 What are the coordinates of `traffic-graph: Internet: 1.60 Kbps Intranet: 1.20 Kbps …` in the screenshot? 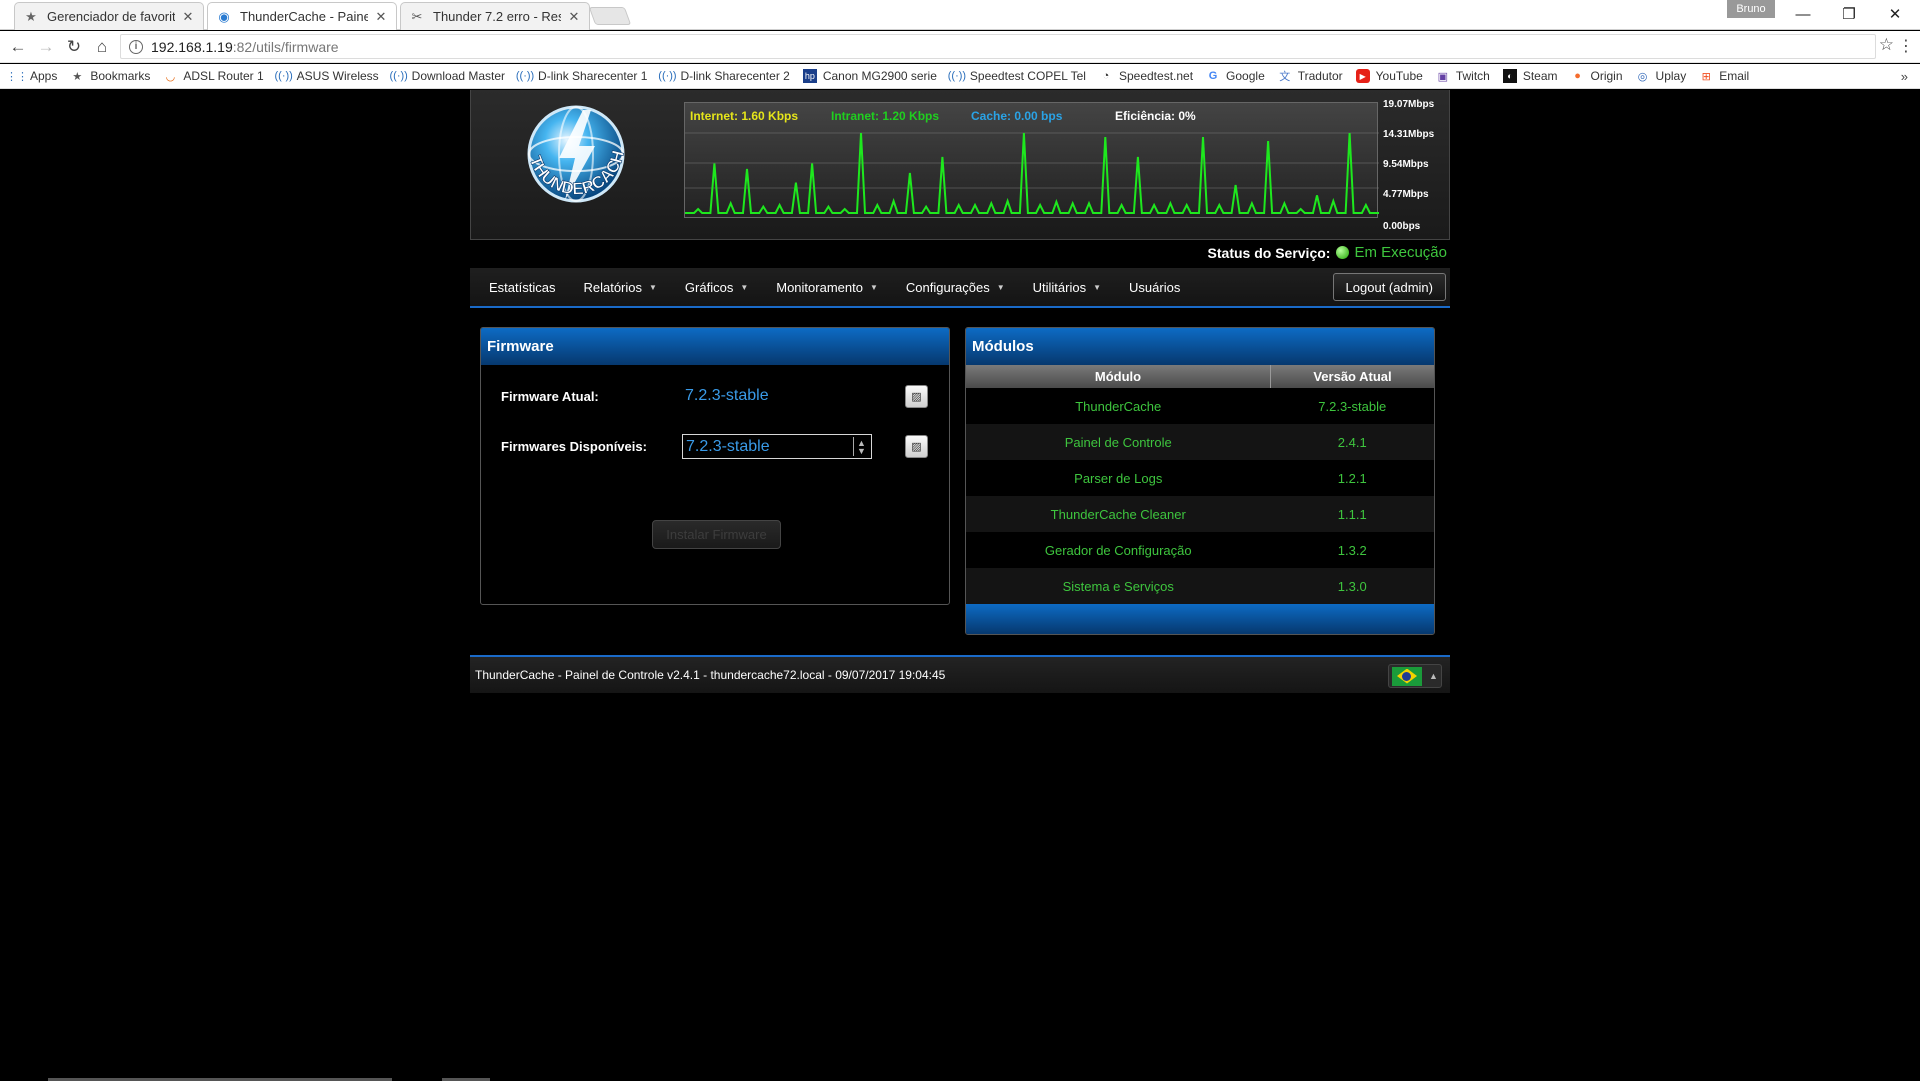 It's located at (1031, 160).